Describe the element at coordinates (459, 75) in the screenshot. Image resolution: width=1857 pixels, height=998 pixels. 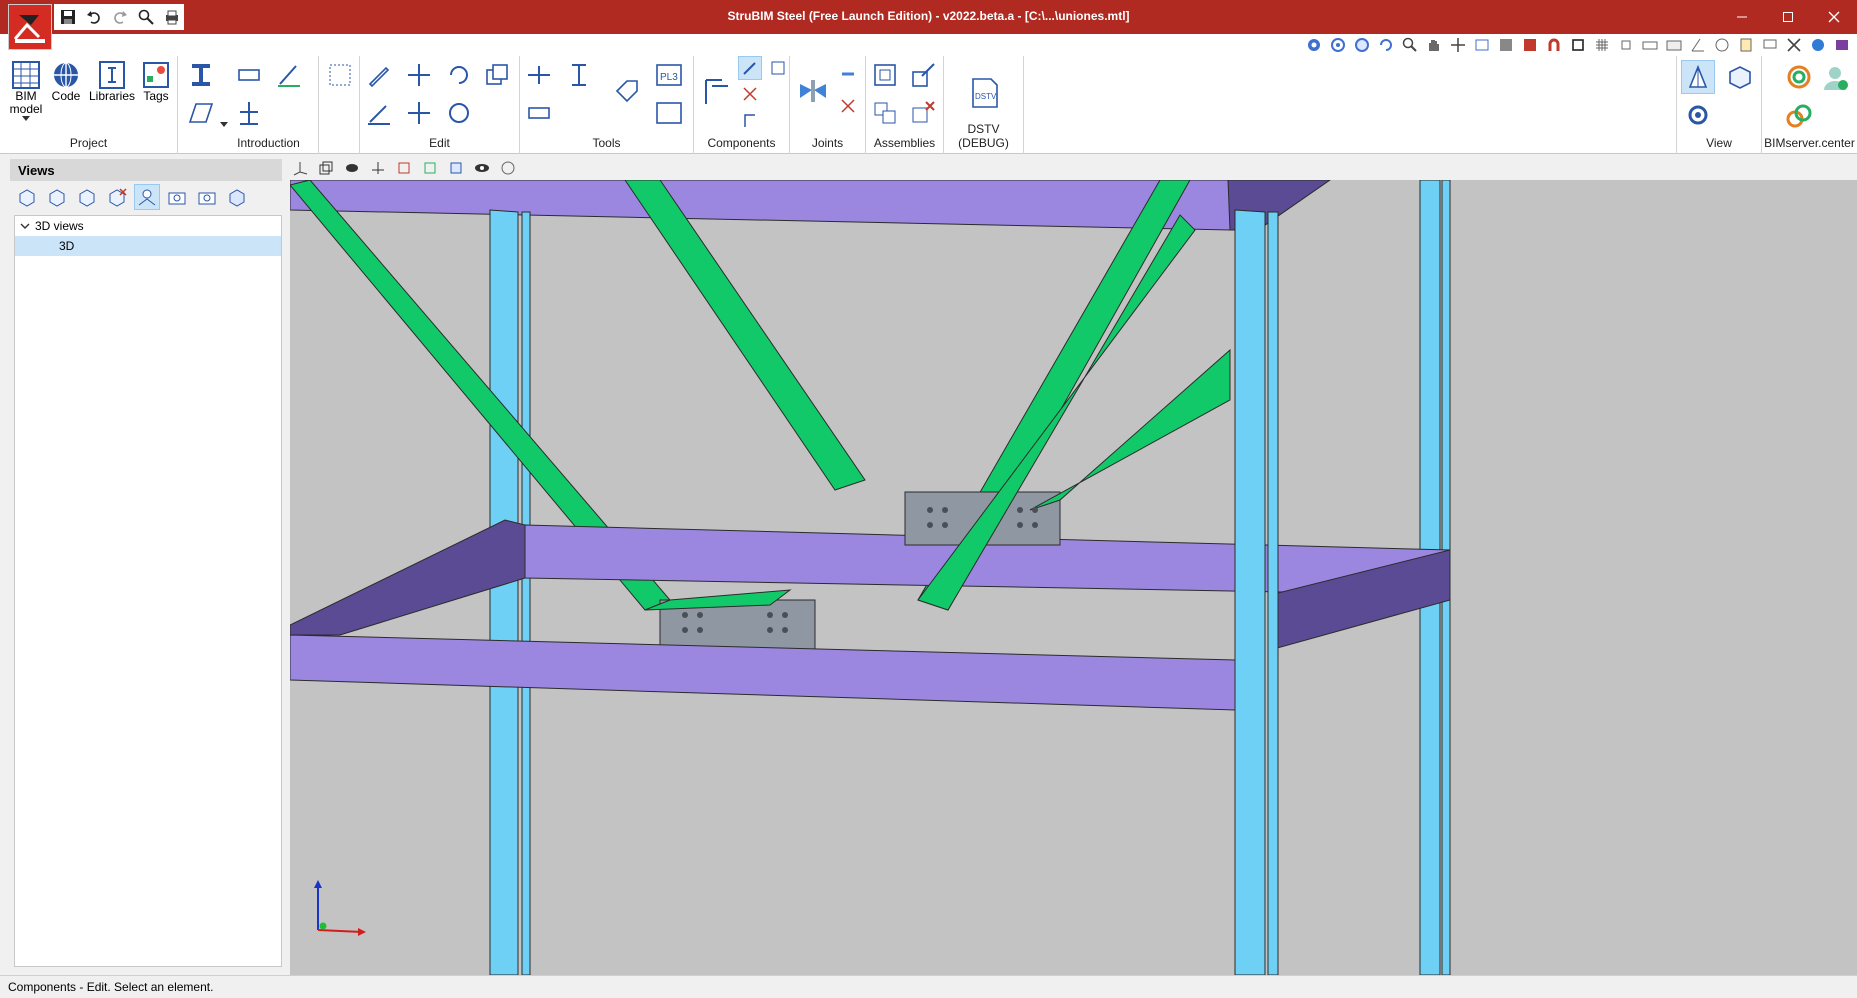
I see `rotate-icon` at that location.